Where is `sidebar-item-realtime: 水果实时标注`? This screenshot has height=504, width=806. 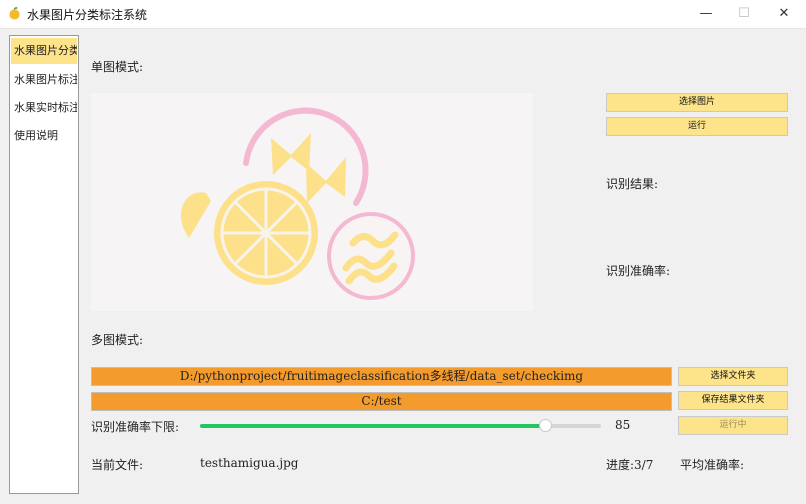 sidebar-item-realtime: 水果实时标注 is located at coordinates (44, 108).